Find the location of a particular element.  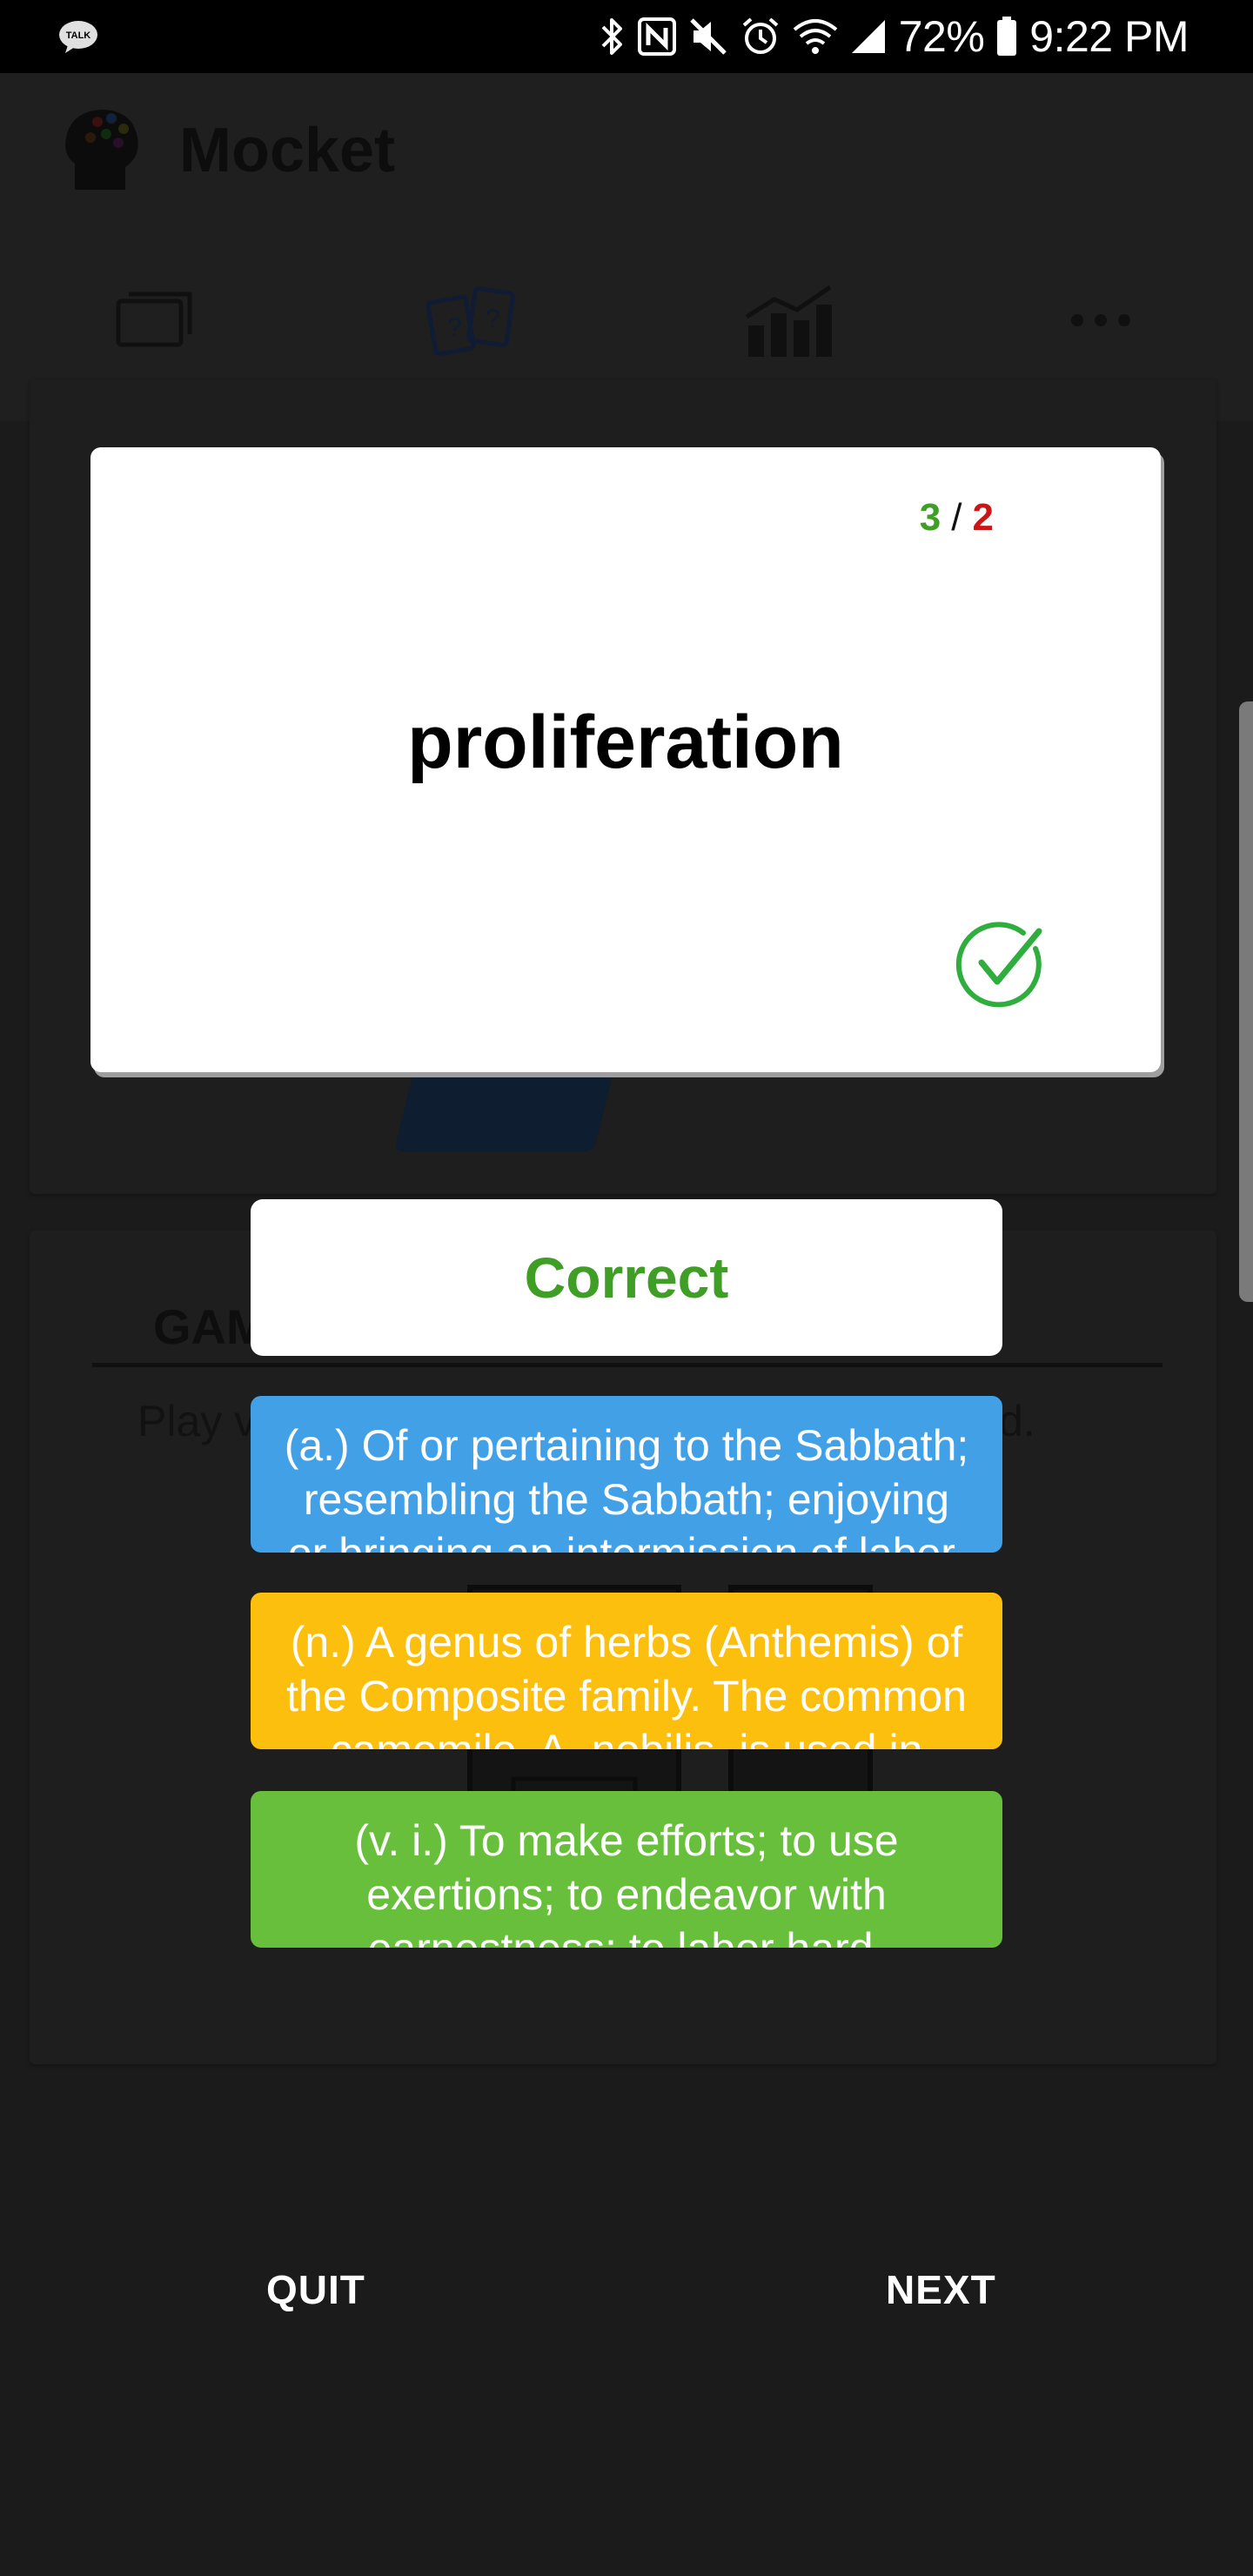

wrong-count: 2 is located at coordinates (983, 518).